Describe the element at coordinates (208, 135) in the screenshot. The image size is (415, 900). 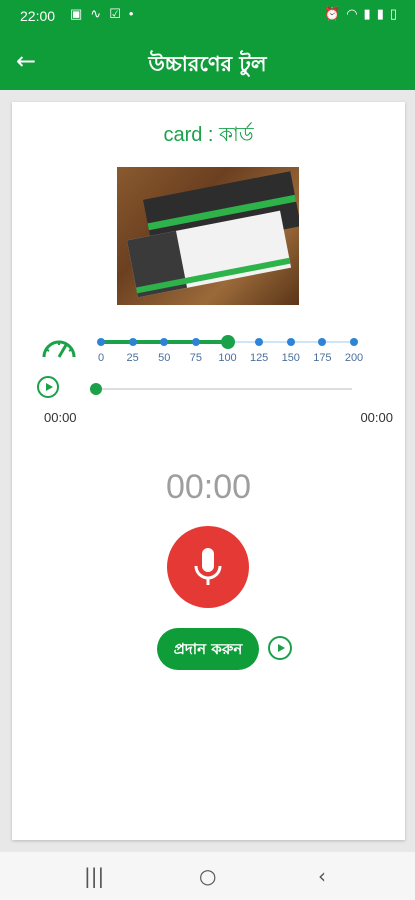
I see `word-title: card : কার্ড` at that location.